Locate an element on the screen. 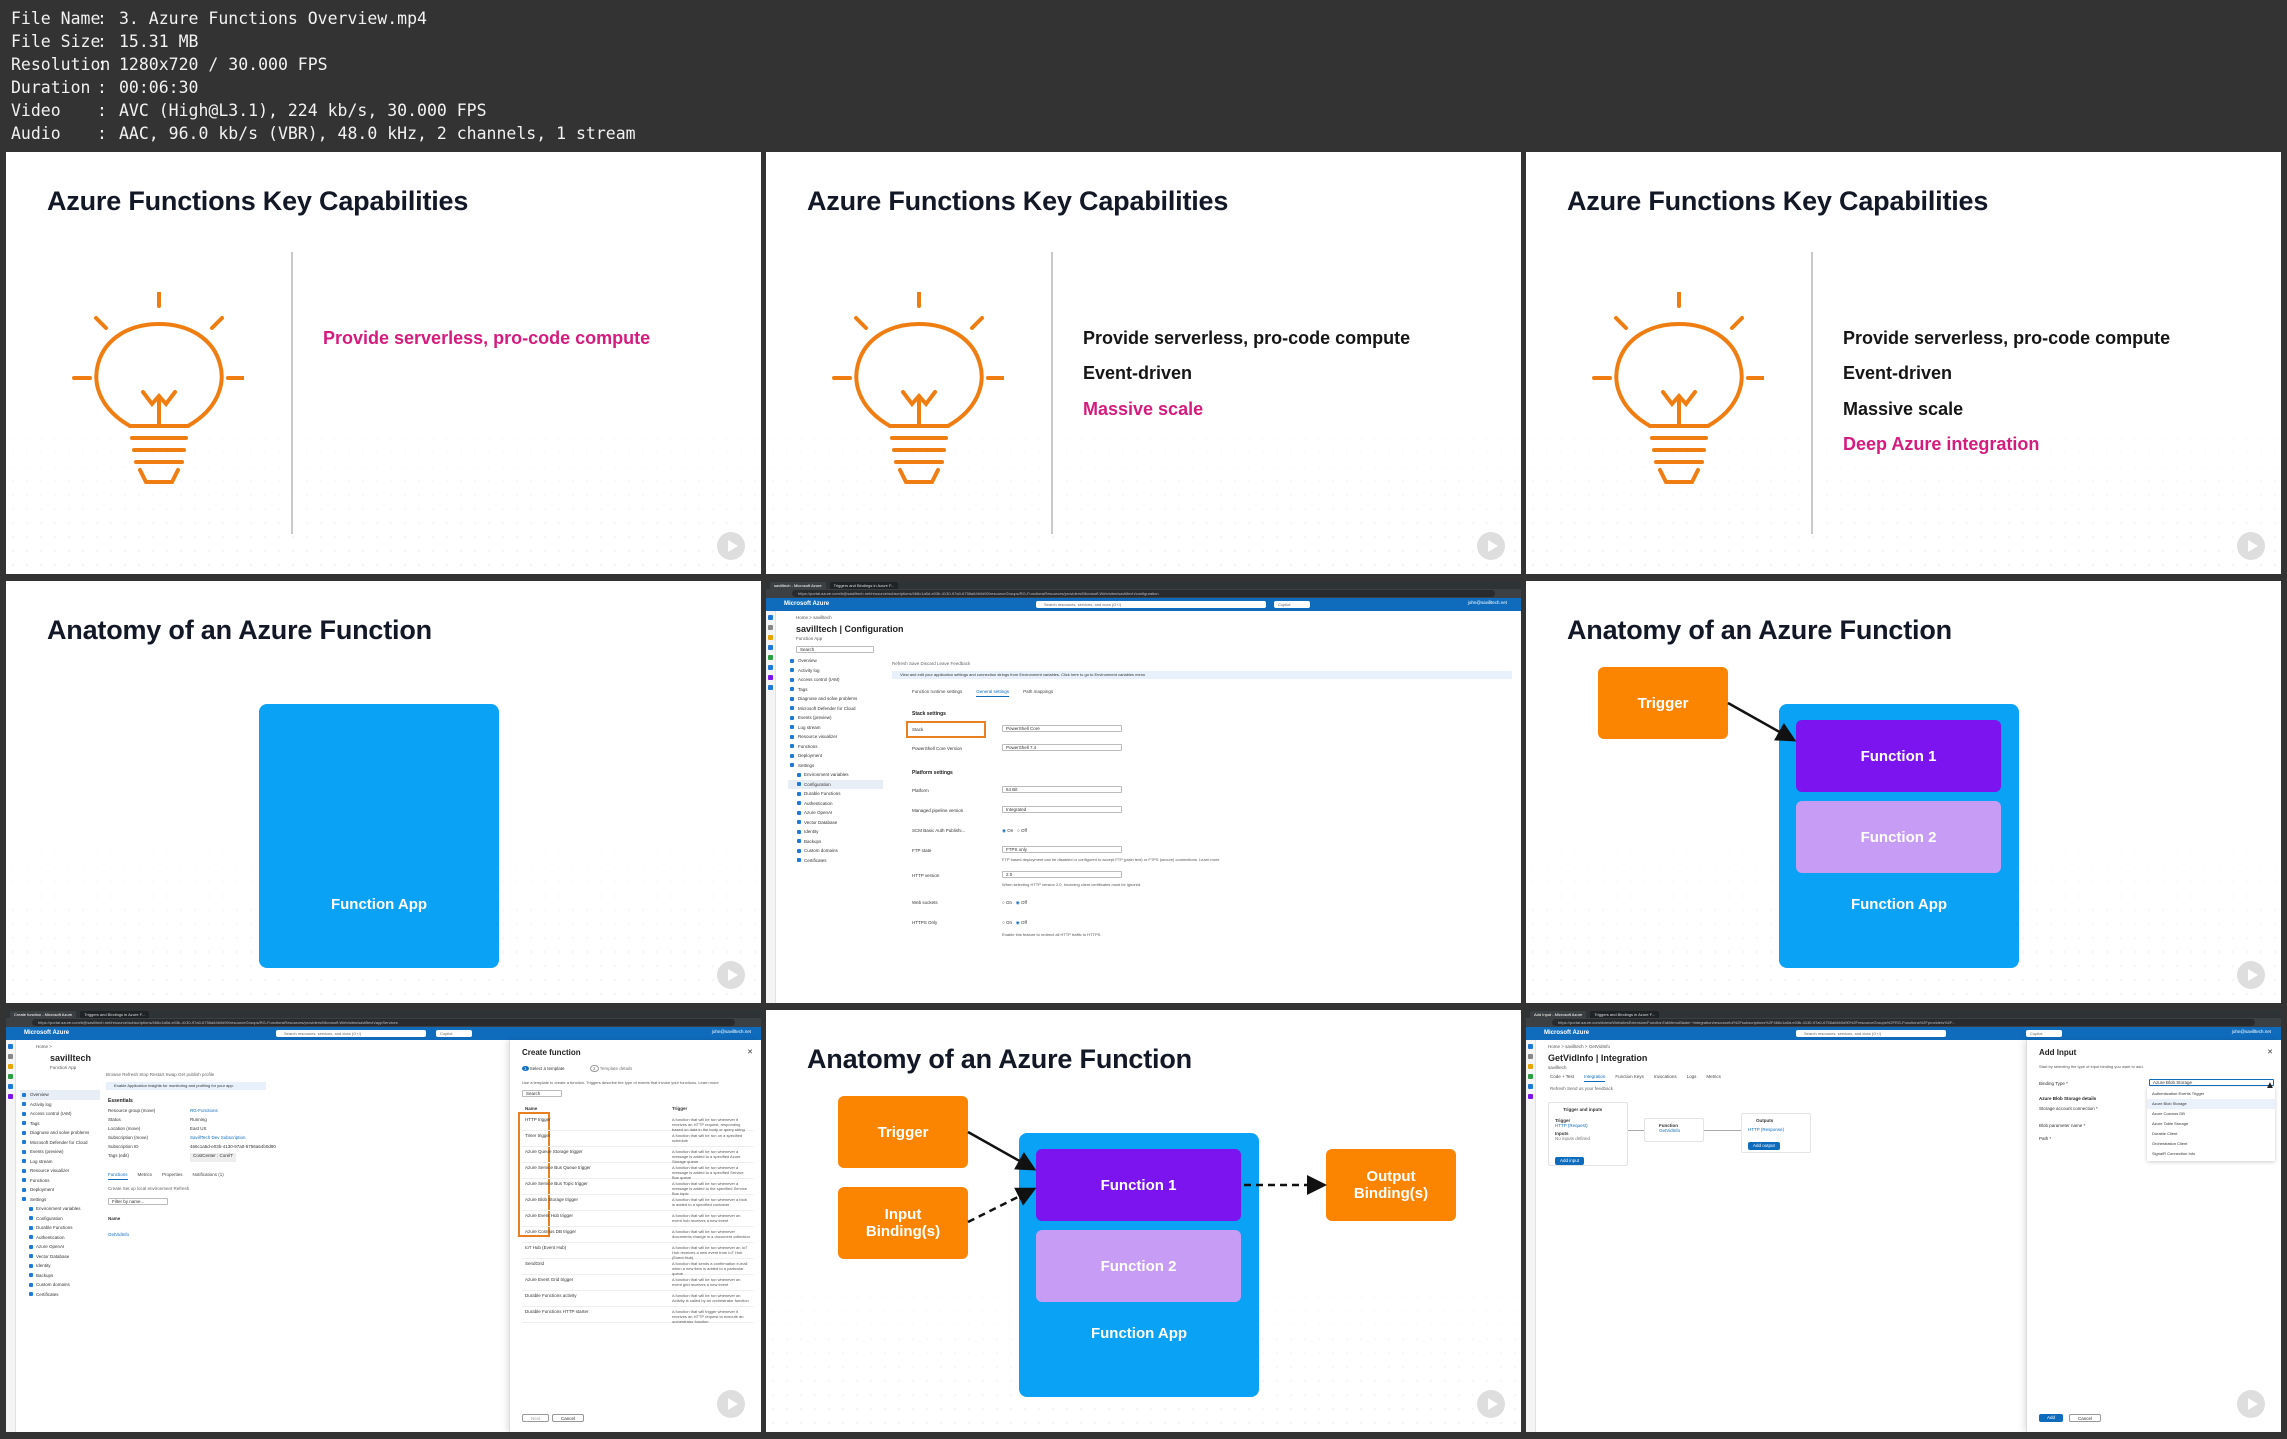  tab-runtime-settings: Function runtime settings is located at coordinates (937, 693).